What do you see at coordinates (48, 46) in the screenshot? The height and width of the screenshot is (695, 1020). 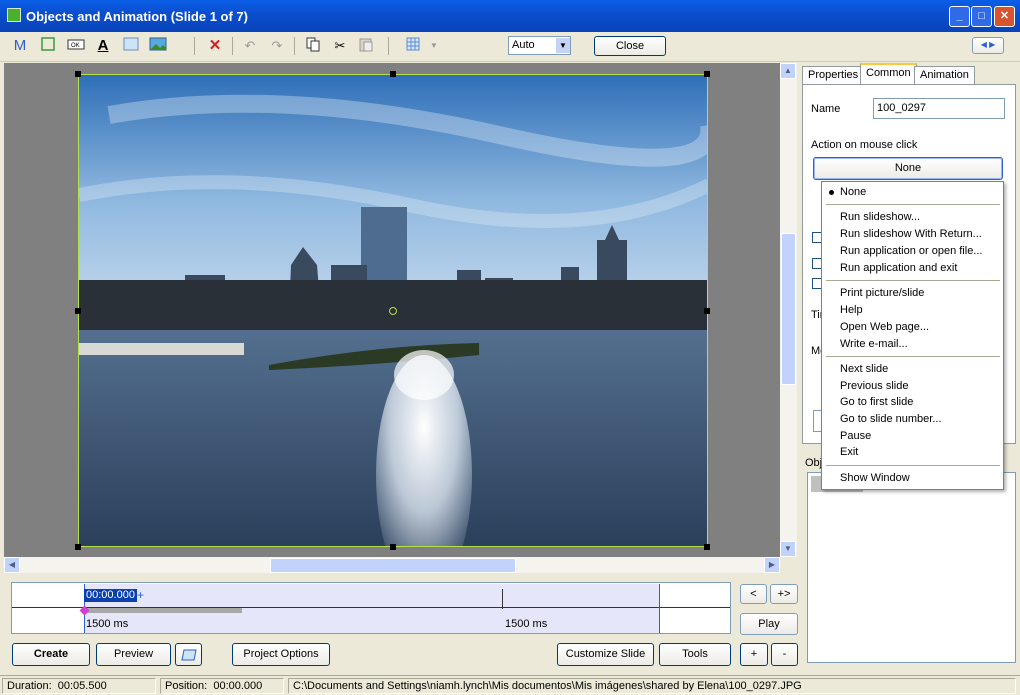 I see `add-rectangle-icon` at bounding box center [48, 46].